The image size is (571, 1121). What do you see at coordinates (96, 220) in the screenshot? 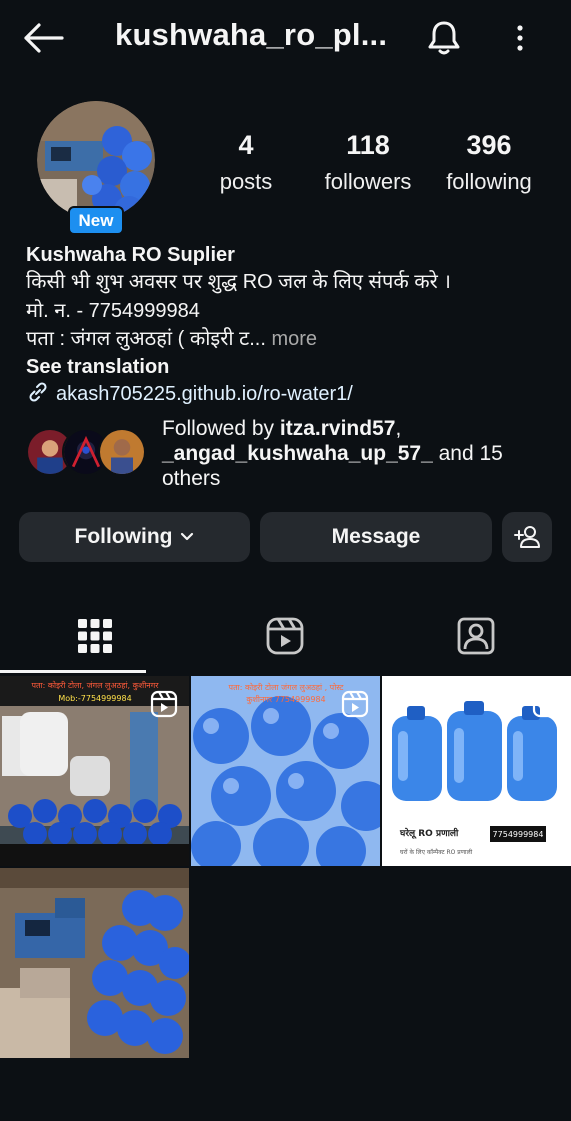
I see `new-badge: New` at bounding box center [96, 220].